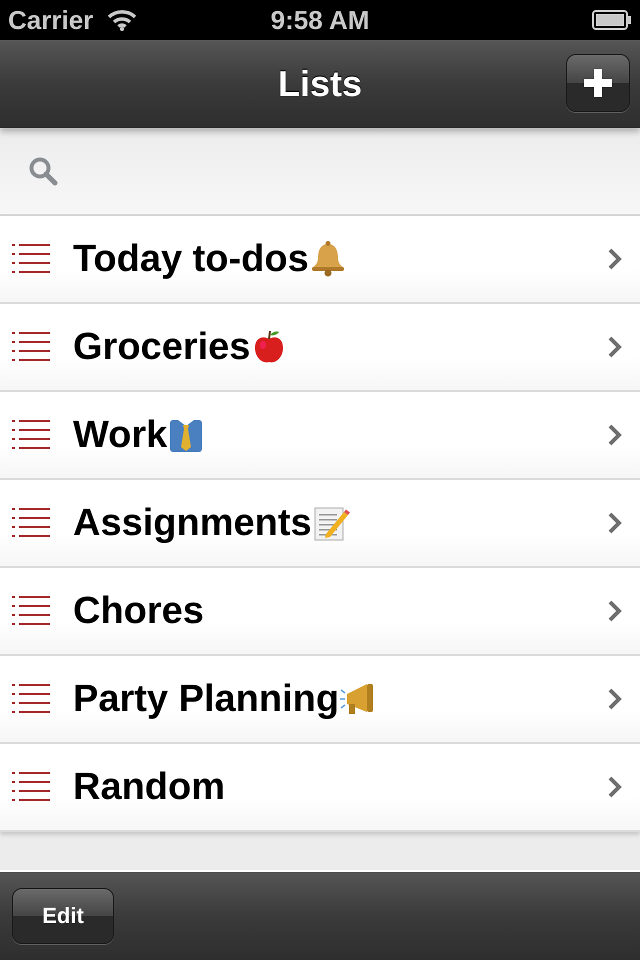 Image resolution: width=640 pixels, height=960 pixels. What do you see at coordinates (206, 699) in the screenshot?
I see `list-title: Party Planning` at bounding box center [206, 699].